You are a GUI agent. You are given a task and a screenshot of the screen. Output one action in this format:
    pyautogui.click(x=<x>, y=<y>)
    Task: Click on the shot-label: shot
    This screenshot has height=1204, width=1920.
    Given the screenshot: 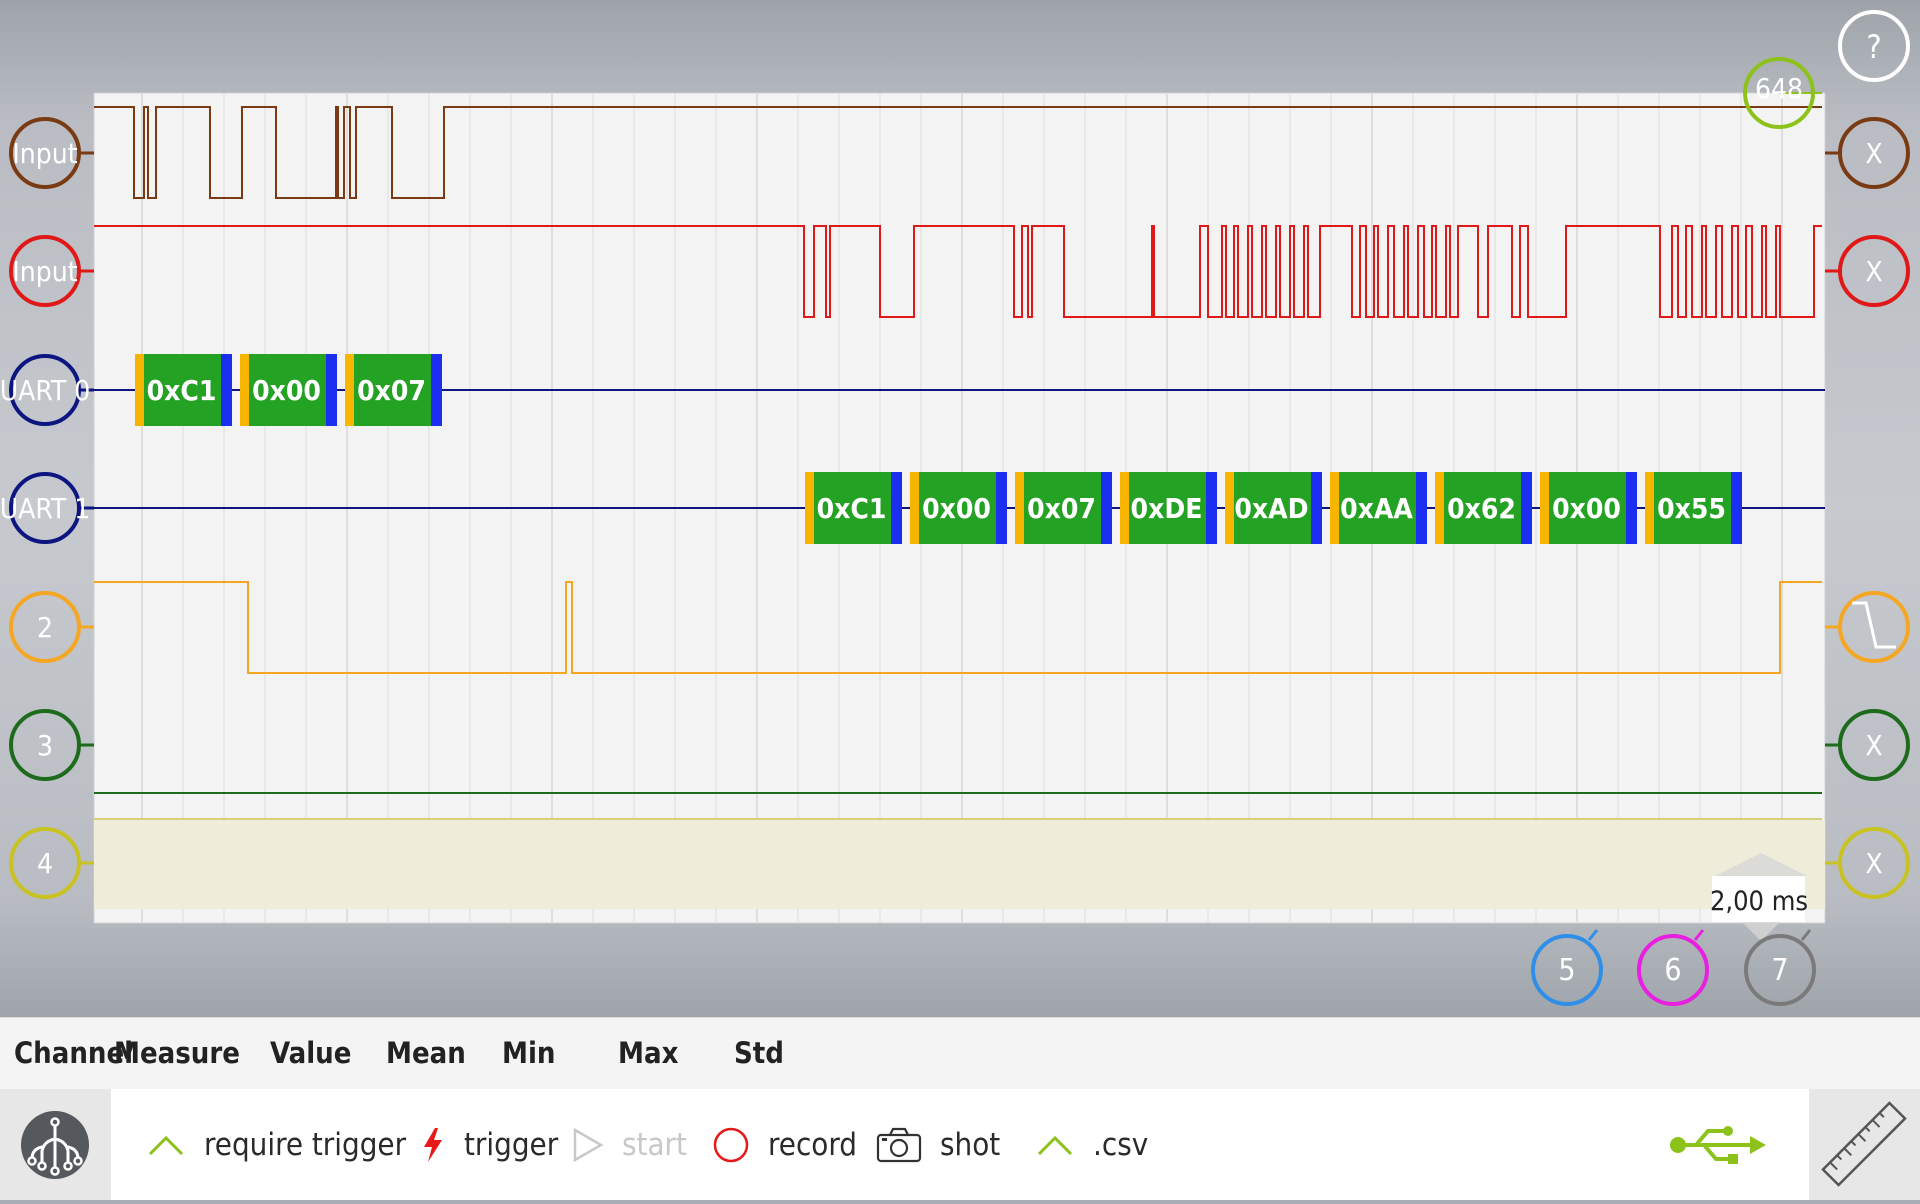 What is the action you would take?
    pyautogui.click(x=970, y=1144)
    